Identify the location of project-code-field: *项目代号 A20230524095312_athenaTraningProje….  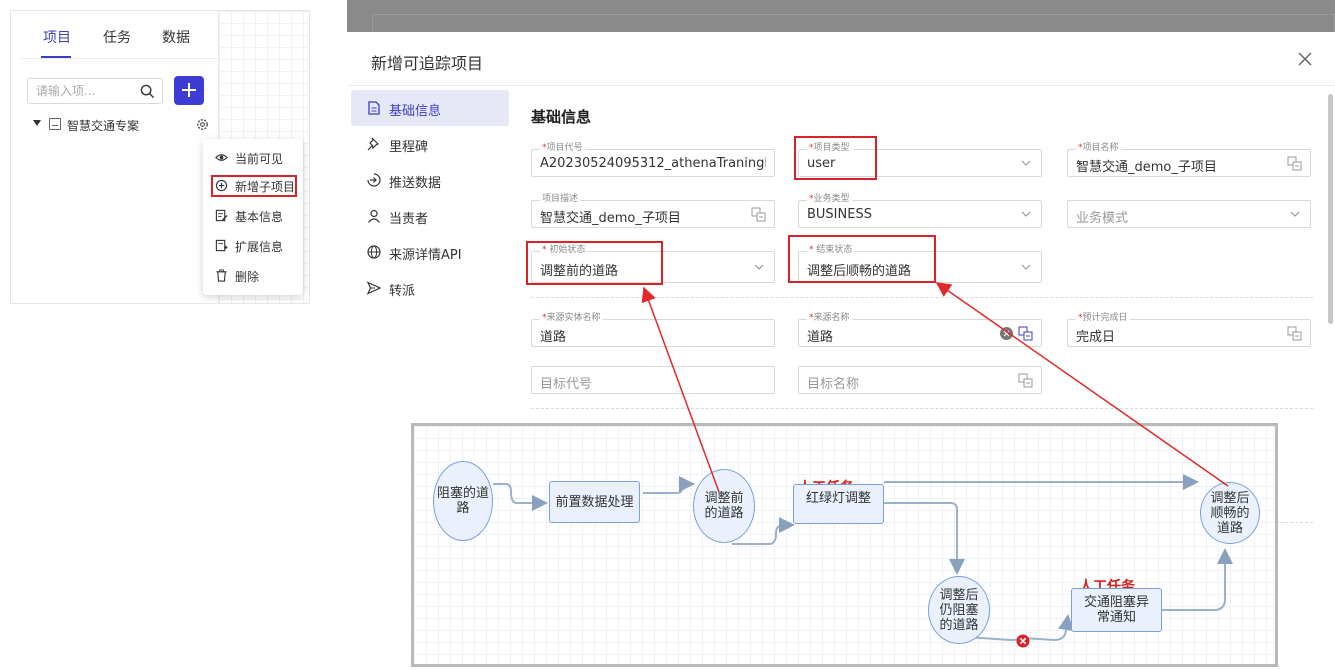
(653, 160).